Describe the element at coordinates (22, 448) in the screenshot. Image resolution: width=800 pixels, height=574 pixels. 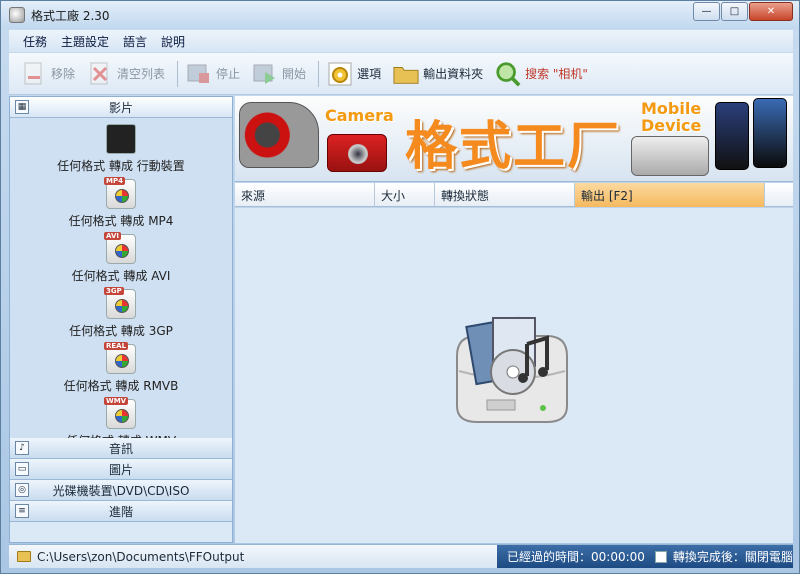
I see `music-note-icon: ♪` at that location.